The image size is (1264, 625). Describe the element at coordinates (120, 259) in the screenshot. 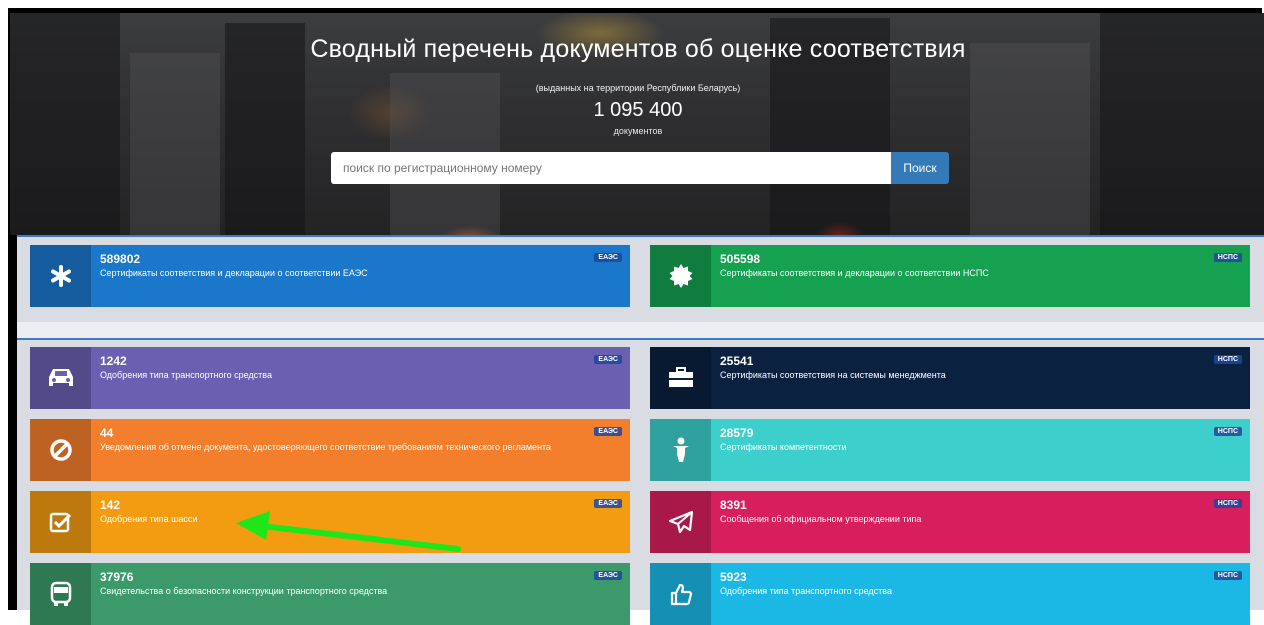

I see `card-count: 589802` at that location.